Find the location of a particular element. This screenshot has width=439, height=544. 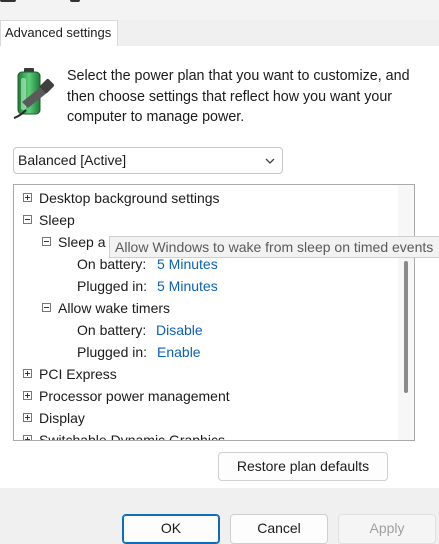

tab-strip: Advanced settings is located at coordinates (219, 33).